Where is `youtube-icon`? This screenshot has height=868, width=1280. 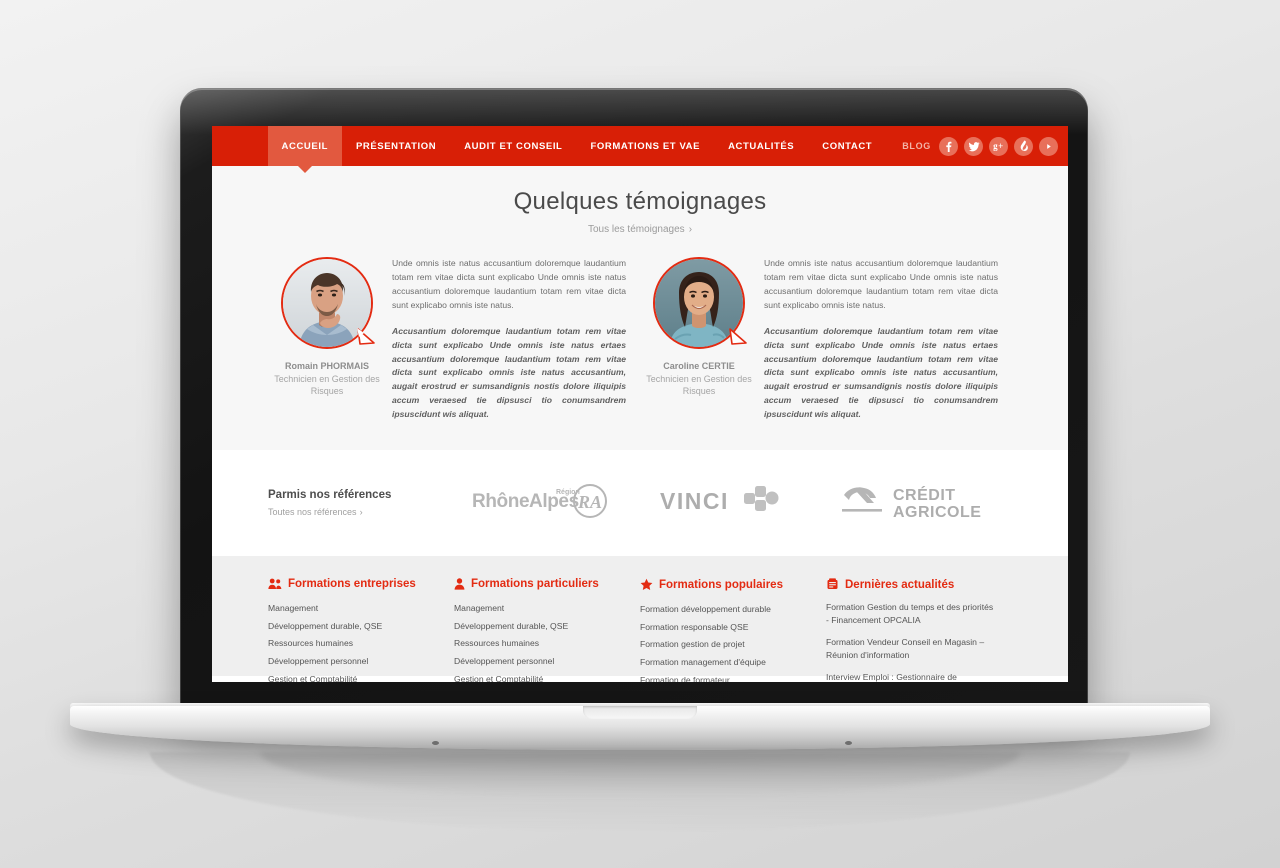 youtube-icon is located at coordinates (1048, 146).